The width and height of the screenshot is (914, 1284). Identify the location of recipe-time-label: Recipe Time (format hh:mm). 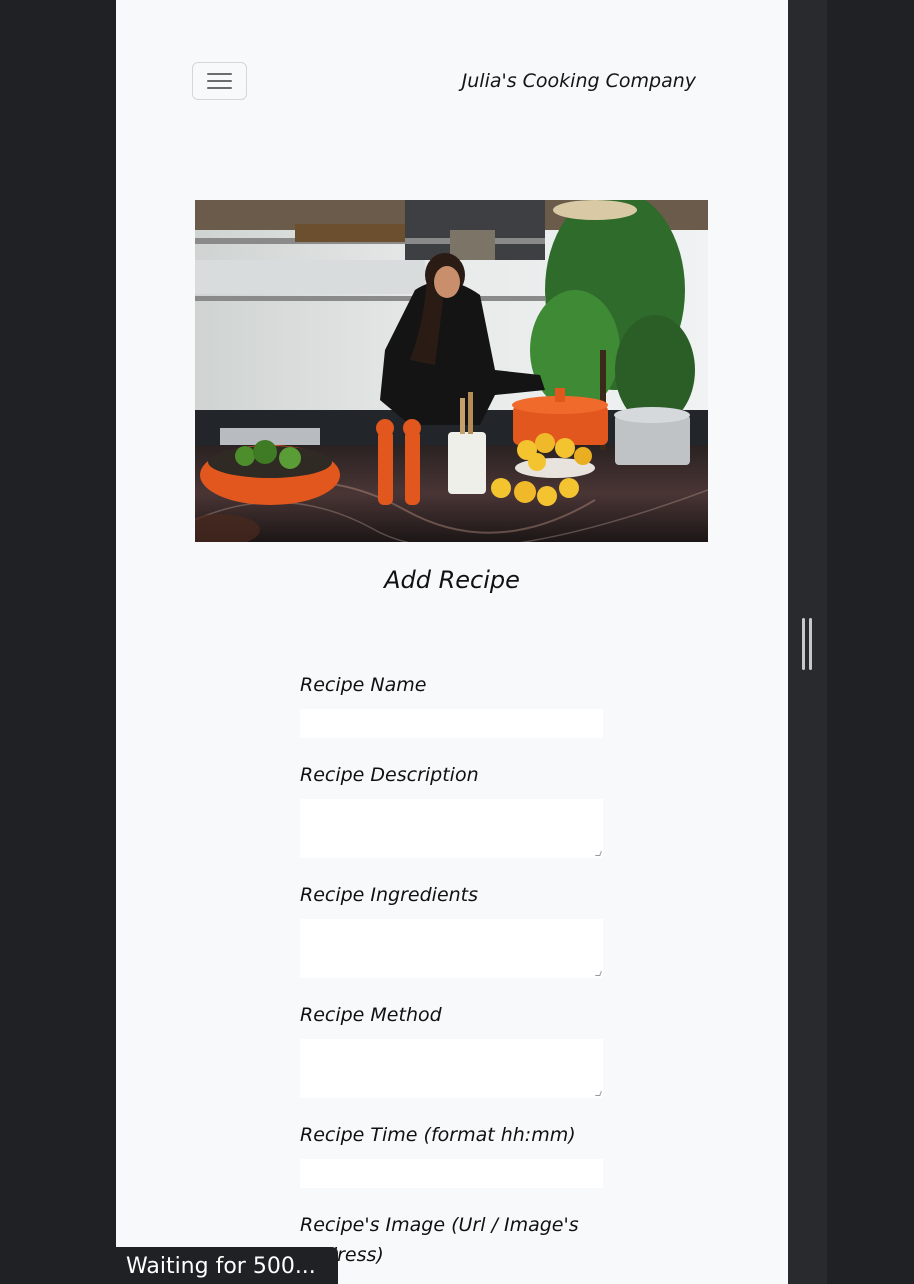
(438, 1135).